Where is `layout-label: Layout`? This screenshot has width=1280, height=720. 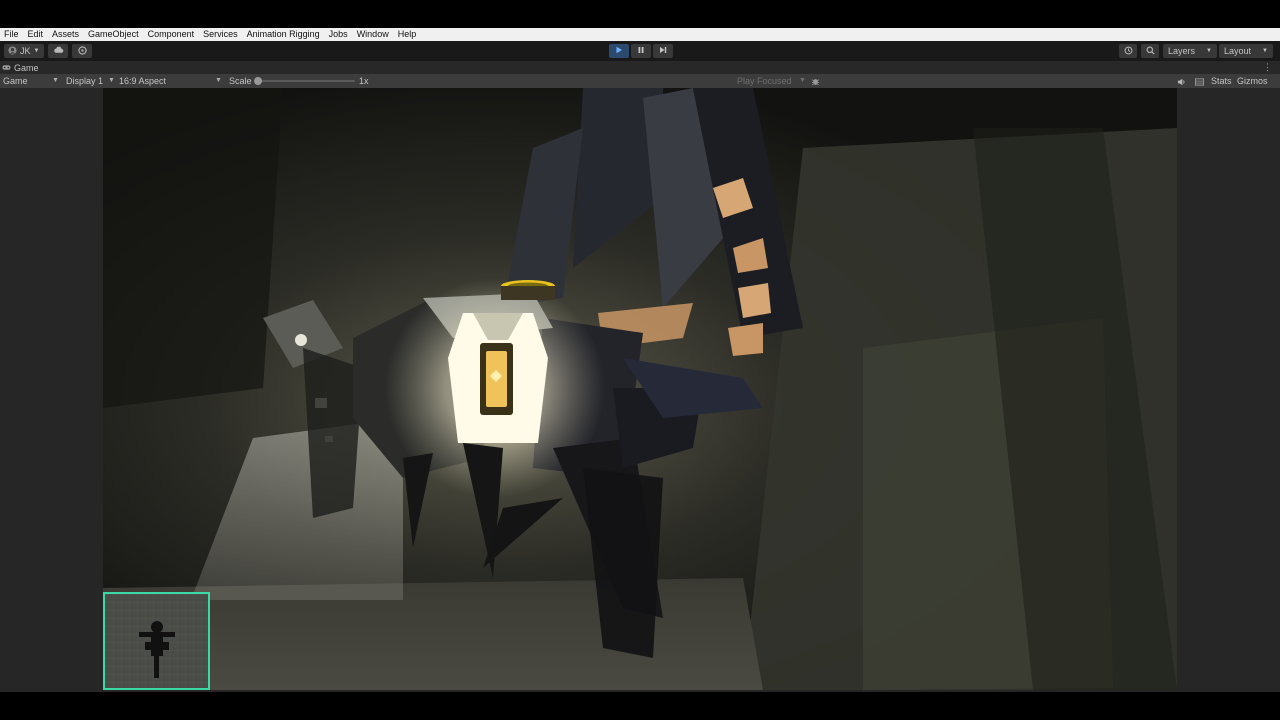
layout-label: Layout is located at coordinates (1238, 51).